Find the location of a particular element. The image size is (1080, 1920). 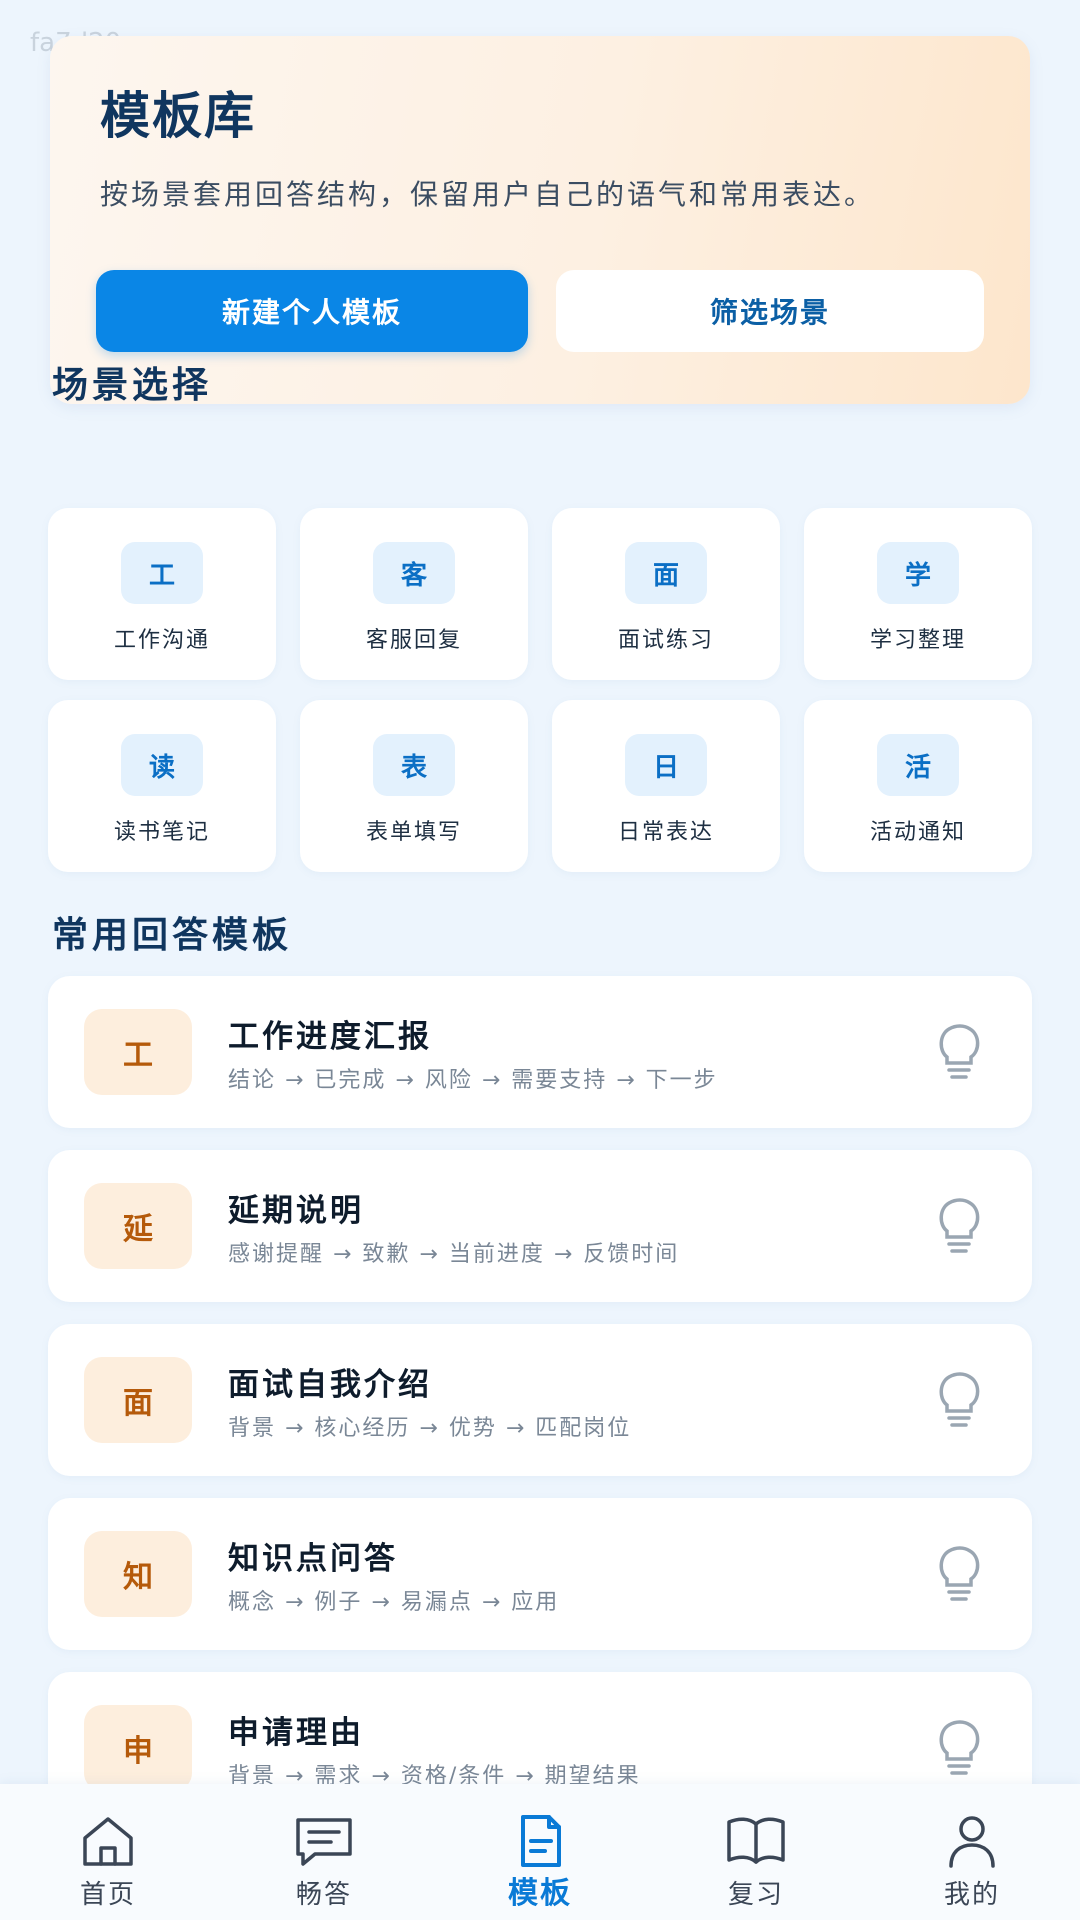

page-title: 模板库 is located at coordinates (178, 116).